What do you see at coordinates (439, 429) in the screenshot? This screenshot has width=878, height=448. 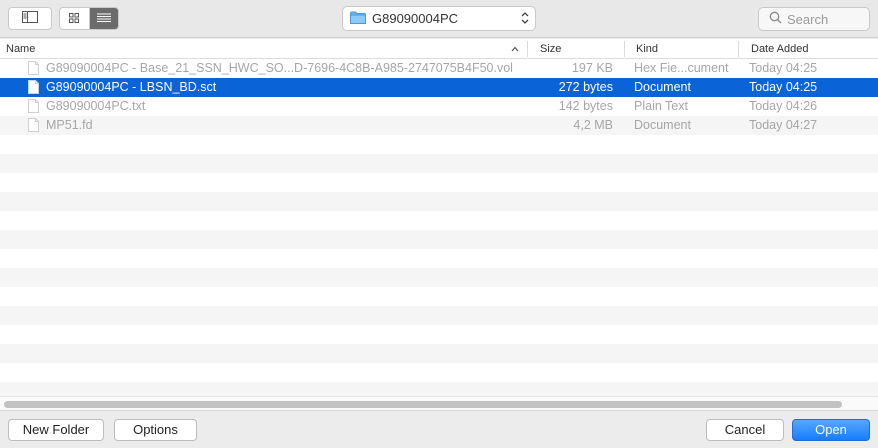 I see `bottom-bar: New Folder Options Cancel Open` at bounding box center [439, 429].